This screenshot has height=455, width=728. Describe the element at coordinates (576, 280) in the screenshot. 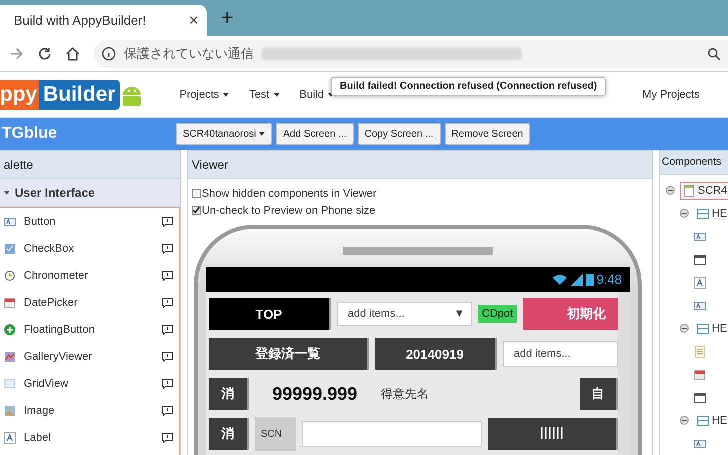

I see `signal-icon` at that location.